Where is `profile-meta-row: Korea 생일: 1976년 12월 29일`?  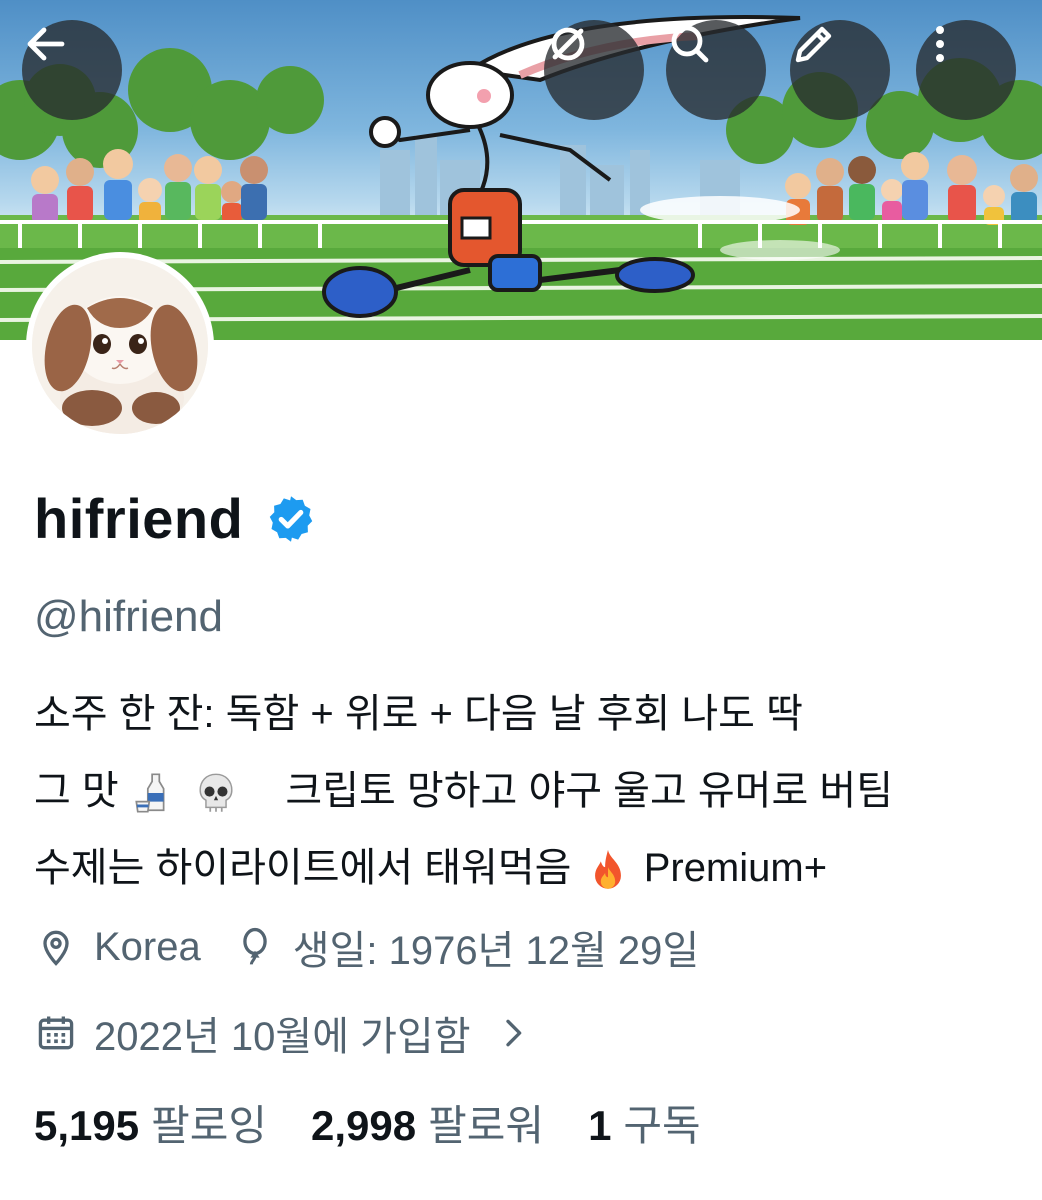 profile-meta-row: Korea 생일: 1976년 12월 29일 is located at coordinates (366, 947).